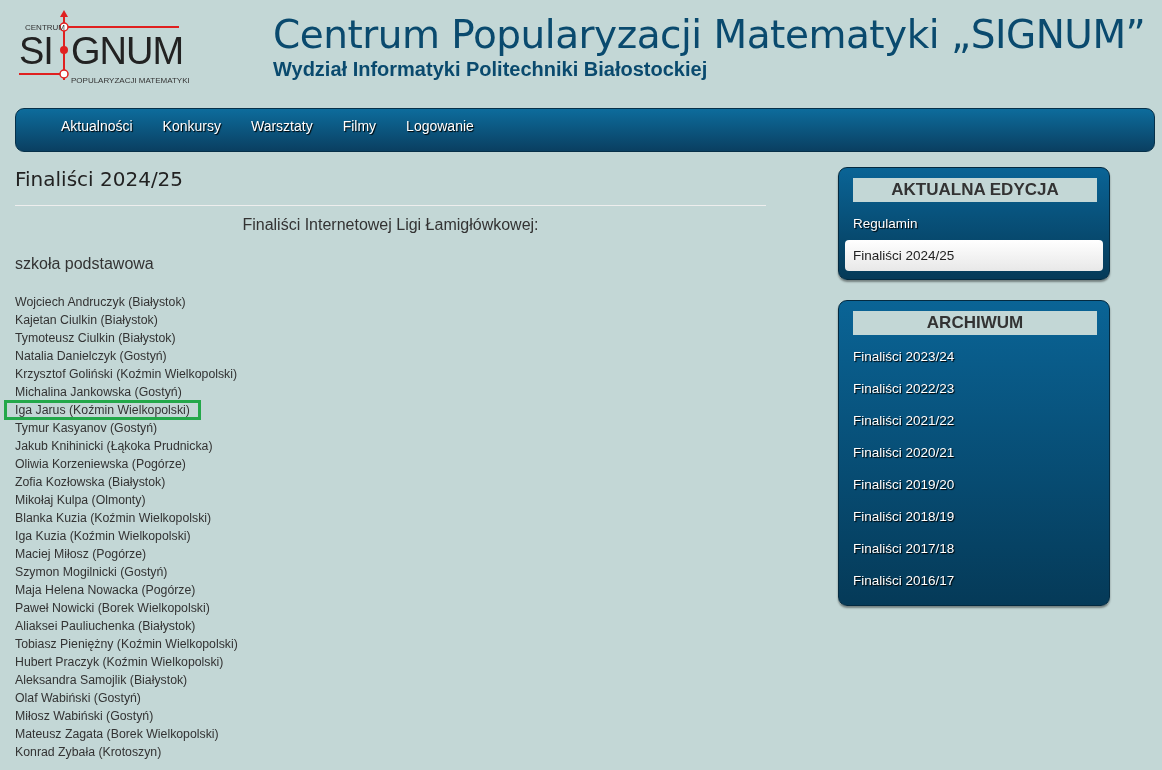 The height and width of the screenshot is (770, 1162). I want to click on finalist-name: Tymoteusz Ciulkin (Białystok), so click(95, 338).